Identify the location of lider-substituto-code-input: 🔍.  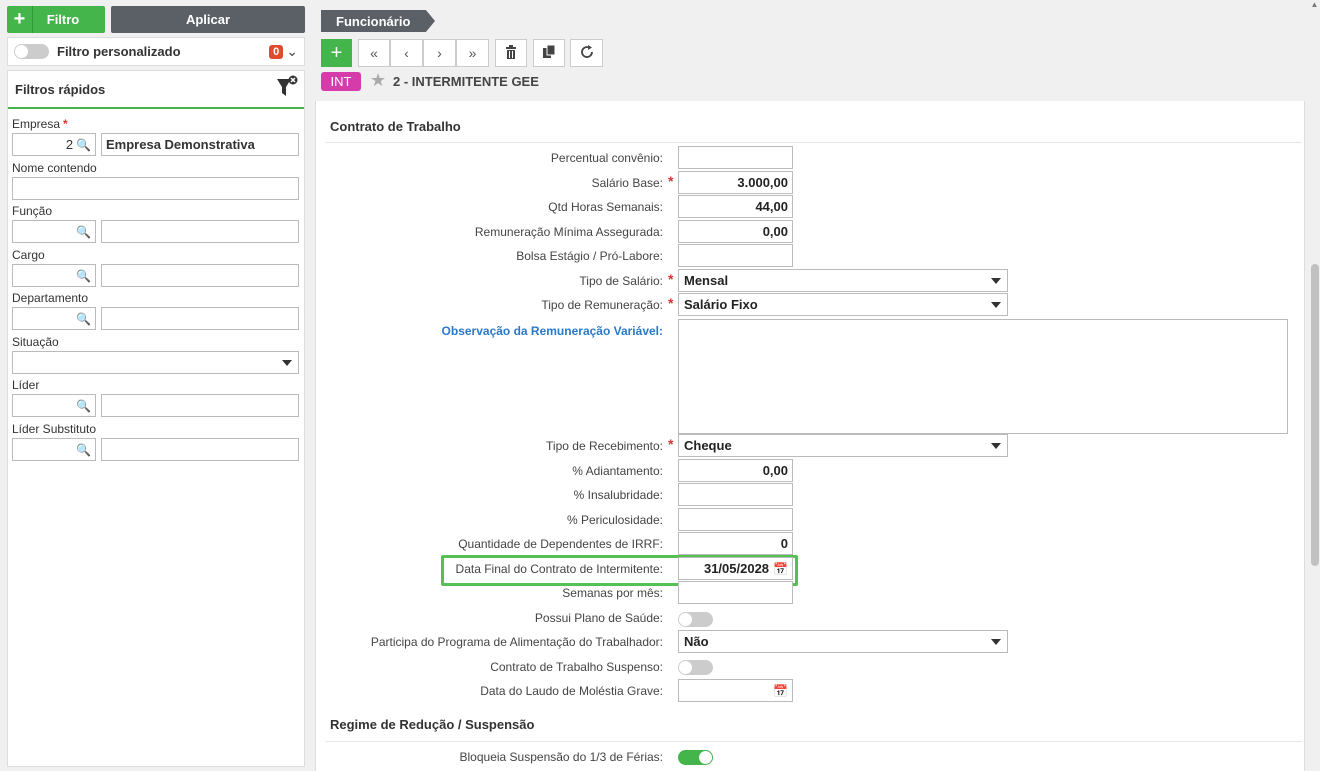
(54, 449).